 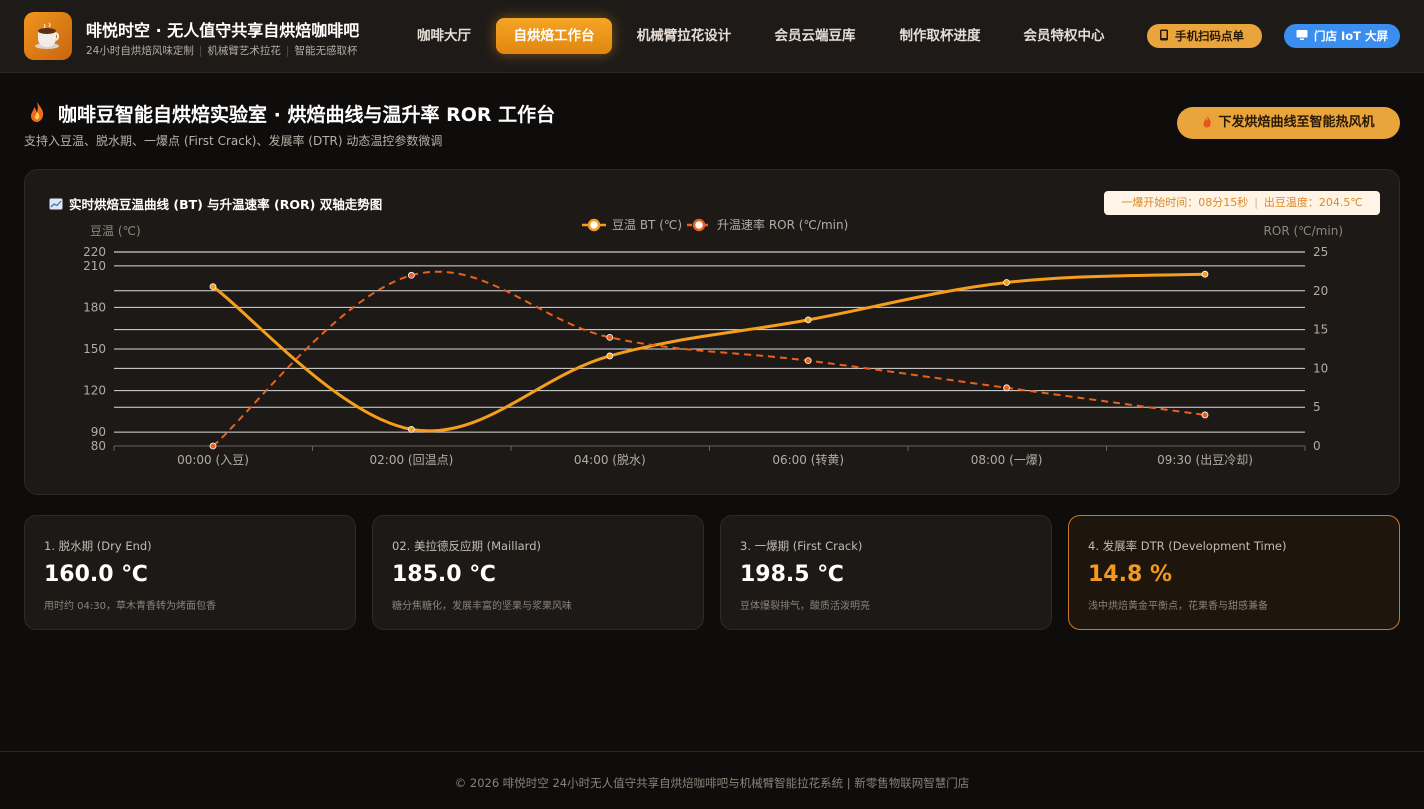 I want to click on y-left-tick-label: 210, so click(x=94, y=266).